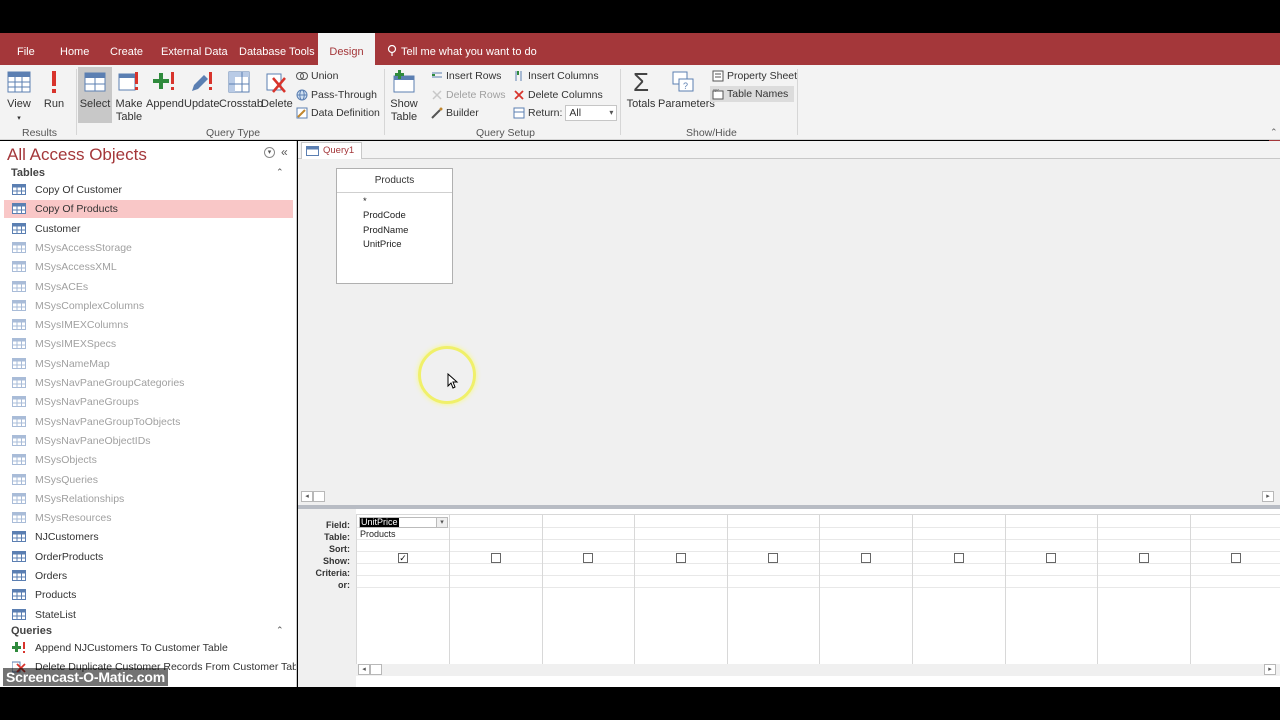 The width and height of the screenshot is (1280, 720). Describe the element at coordinates (241, 90) in the screenshot. I see `crosstab-button: Crosstab` at that location.